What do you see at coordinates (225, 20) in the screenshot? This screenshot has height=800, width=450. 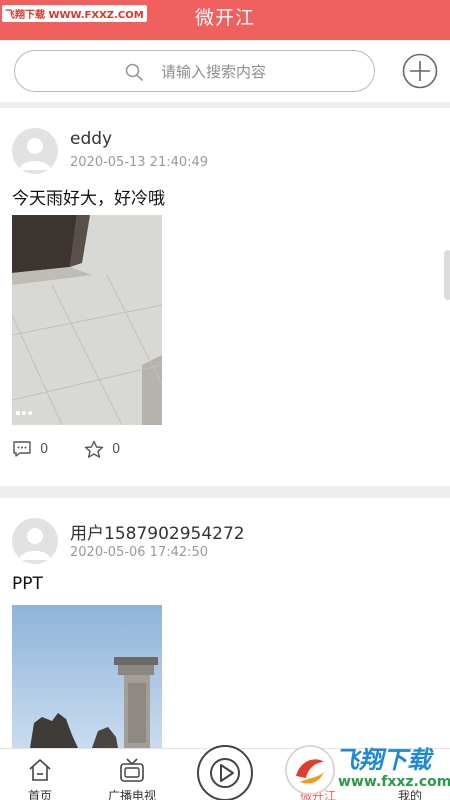 I see `app-header: 微开江 飞翔下载 WWW.FXXZ.COM` at bounding box center [225, 20].